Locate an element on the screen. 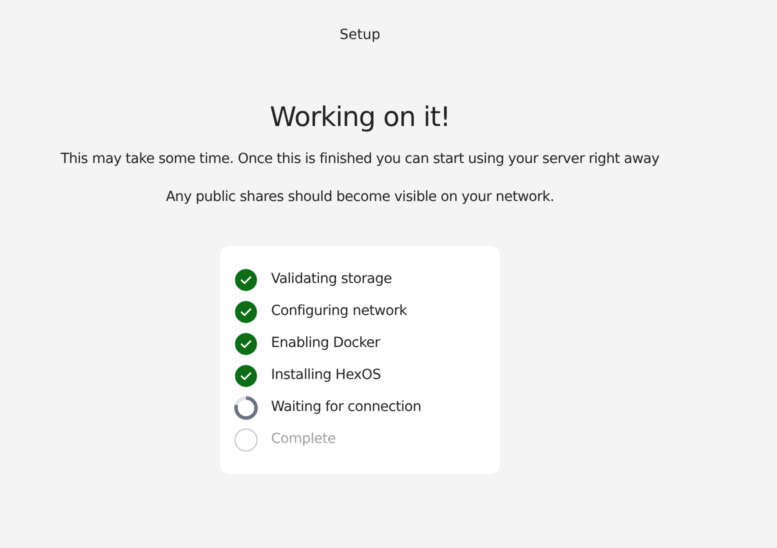 This screenshot has height=548, width=777. step-label: Configuring network is located at coordinates (339, 311).